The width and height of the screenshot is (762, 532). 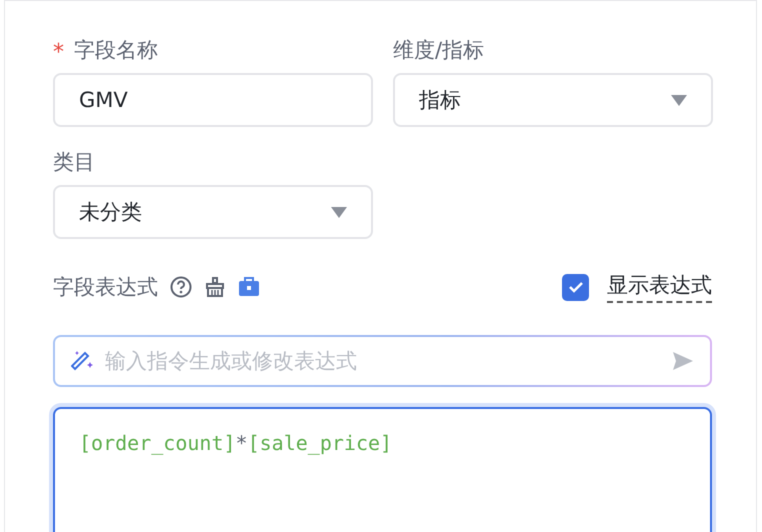 What do you see at coordinates (215, 287) in the screenshot?
I see `broom-icon` at bounding box center [215, 287].